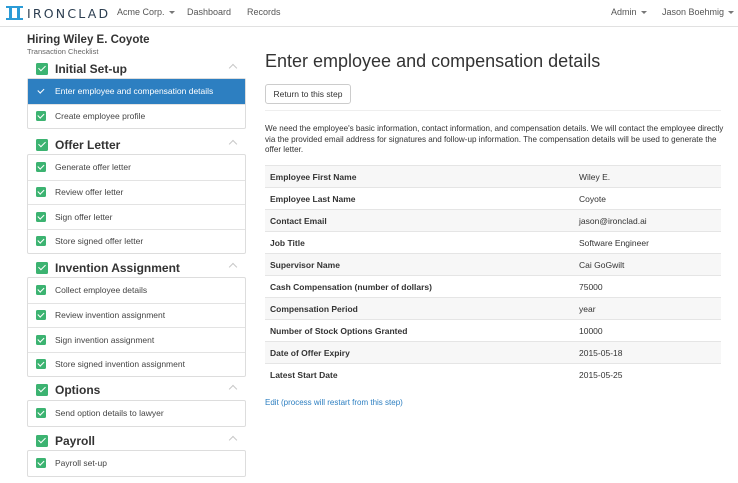 This screenshot has height=483, width=738. Describe the element at coordinates (63, 51) in the screenshot. I see `transaction-subtitle: Transaction Checklist` at that location.